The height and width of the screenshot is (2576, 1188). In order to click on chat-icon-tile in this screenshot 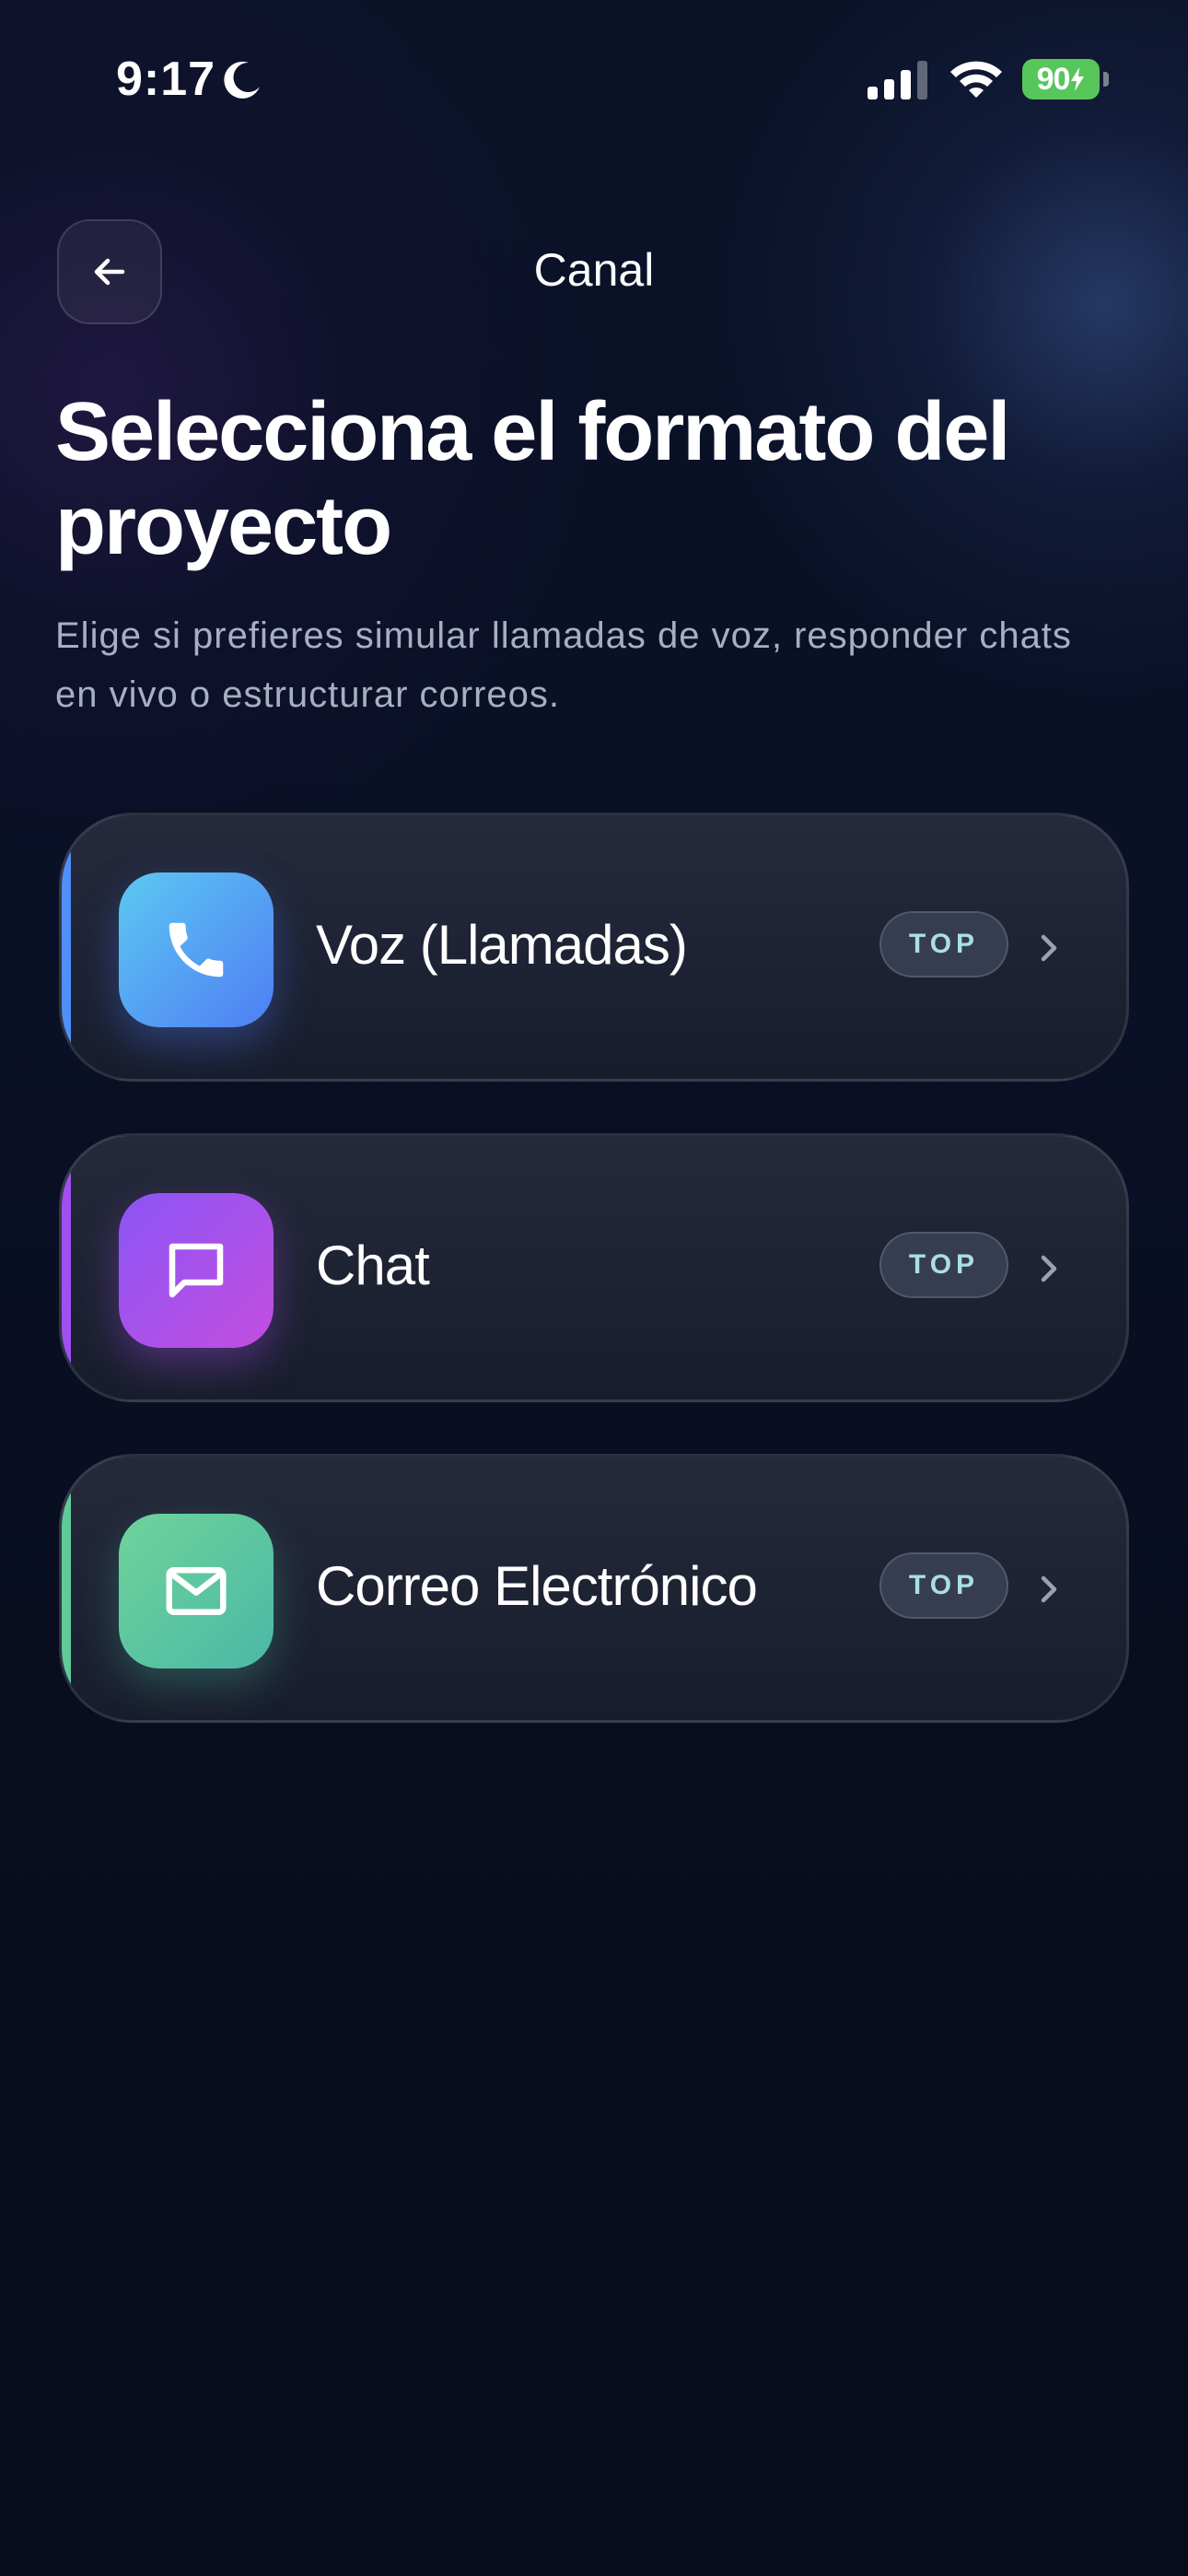, I will do `click(196, 1270)`.